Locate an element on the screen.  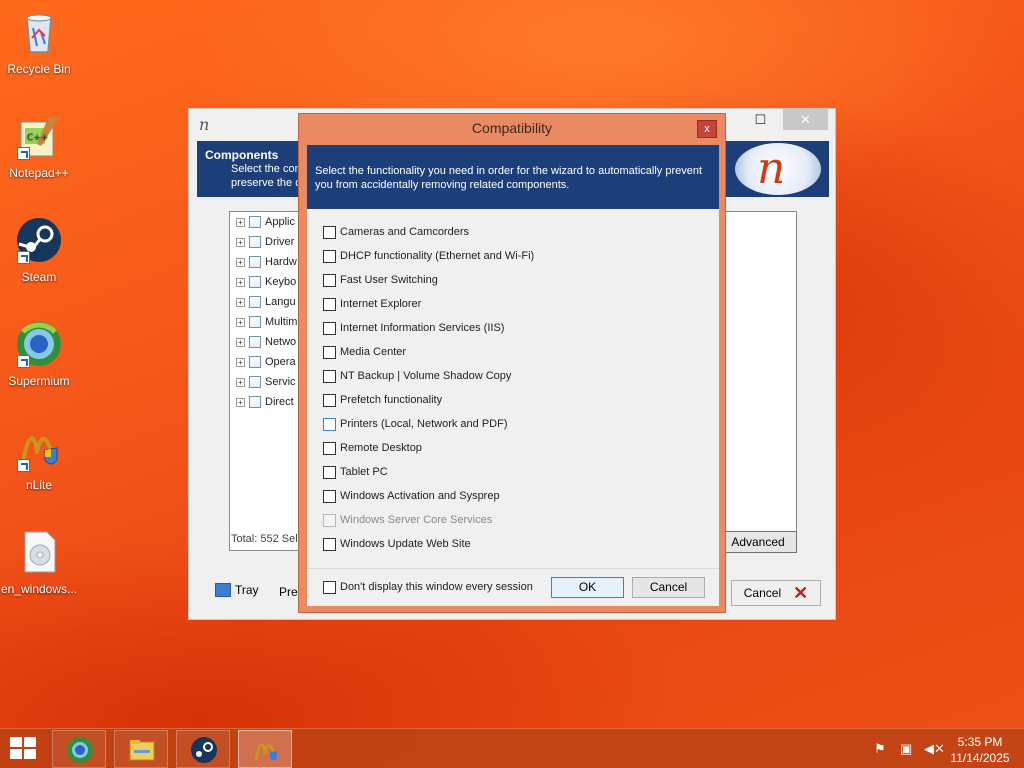
tree-item: + Driver is located at coordinates (265, 242).